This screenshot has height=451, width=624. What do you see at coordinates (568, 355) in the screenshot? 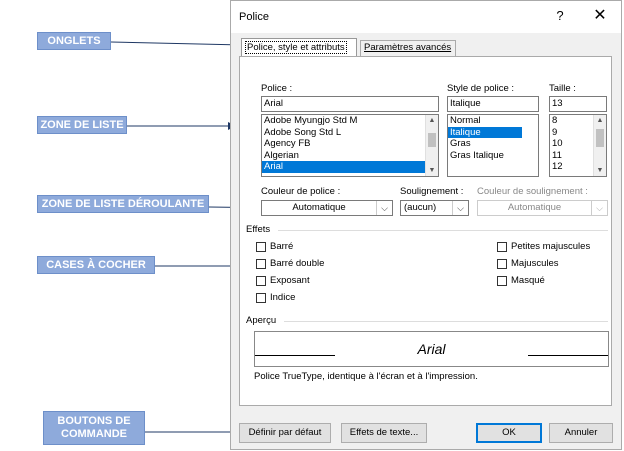
I see `preview-baseline-right` at bounding box center [568, 355].